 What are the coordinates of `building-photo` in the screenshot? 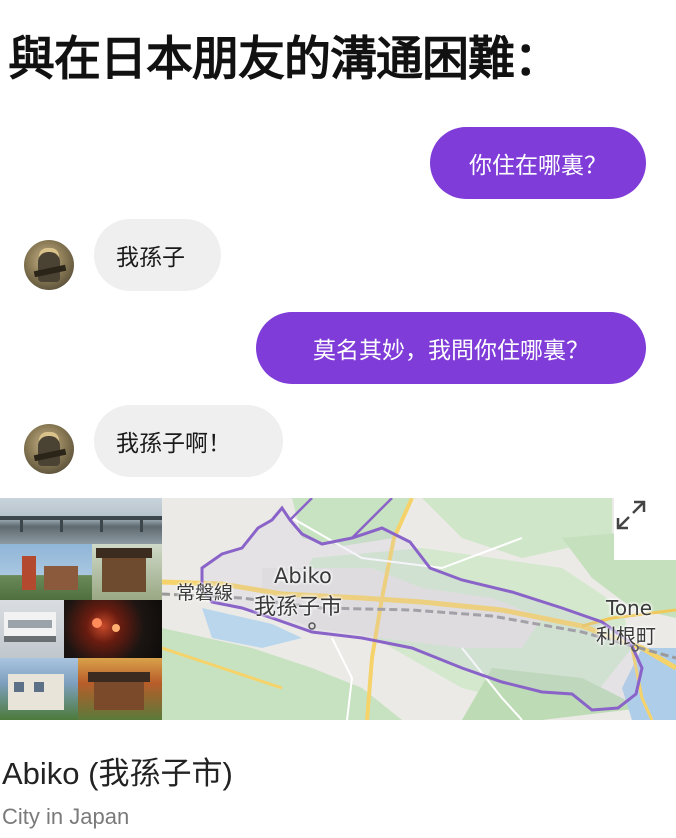 It's located at (46, 572).